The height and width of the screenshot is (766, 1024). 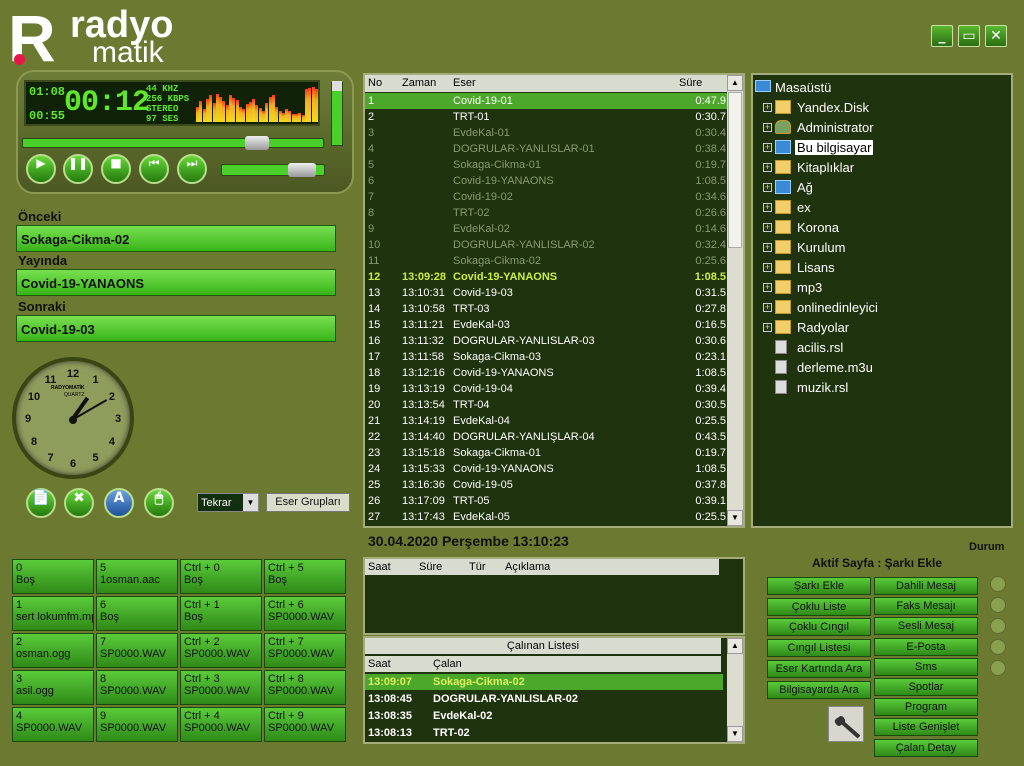 What do you see at coordinates (419, 83) in the screenshot?
I see `col-zaman: Zaman` at bounding box center [419, 83].